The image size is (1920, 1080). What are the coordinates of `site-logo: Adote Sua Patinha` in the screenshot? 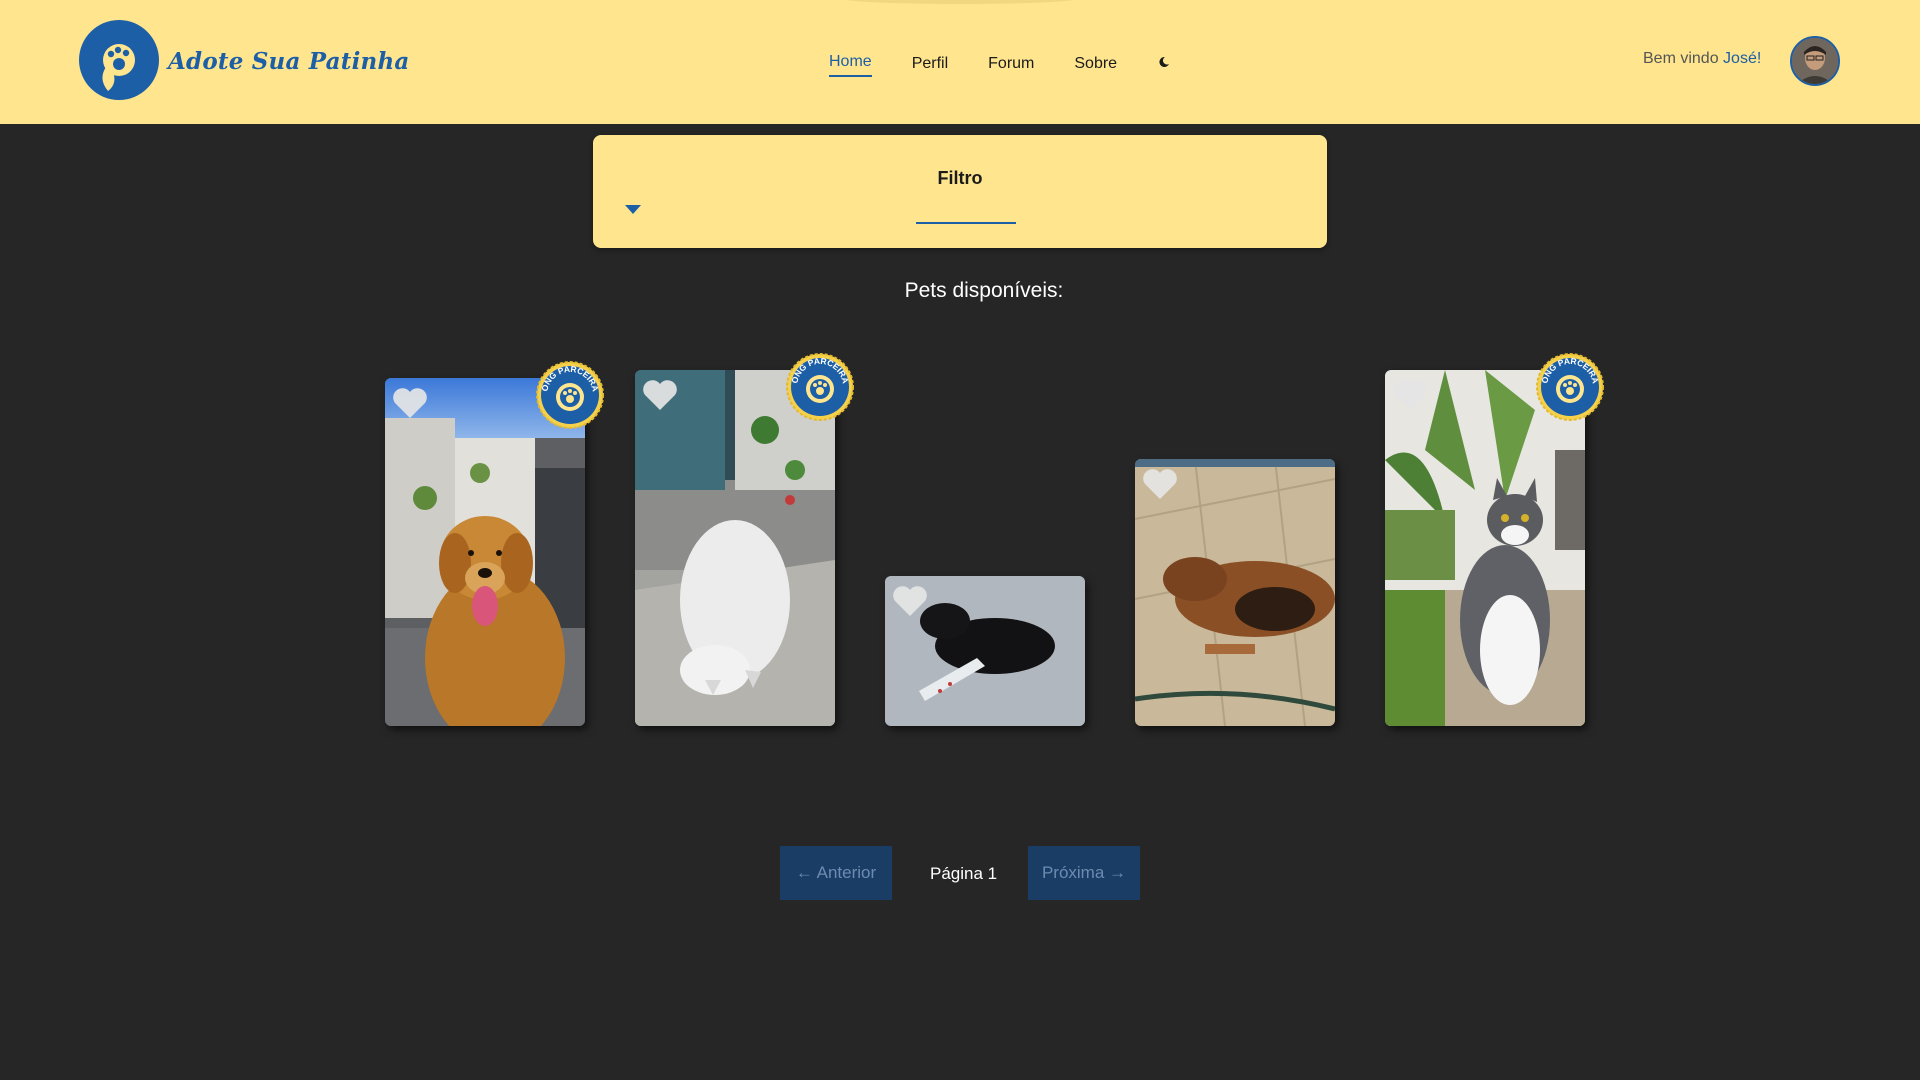 It's located at (243, 60).